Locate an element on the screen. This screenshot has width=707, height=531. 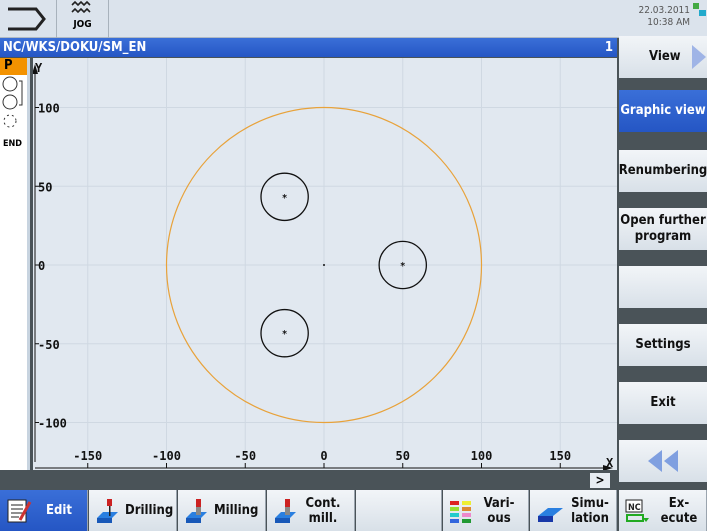
y-tick-label: -100 is located at coordinates (52, 424).